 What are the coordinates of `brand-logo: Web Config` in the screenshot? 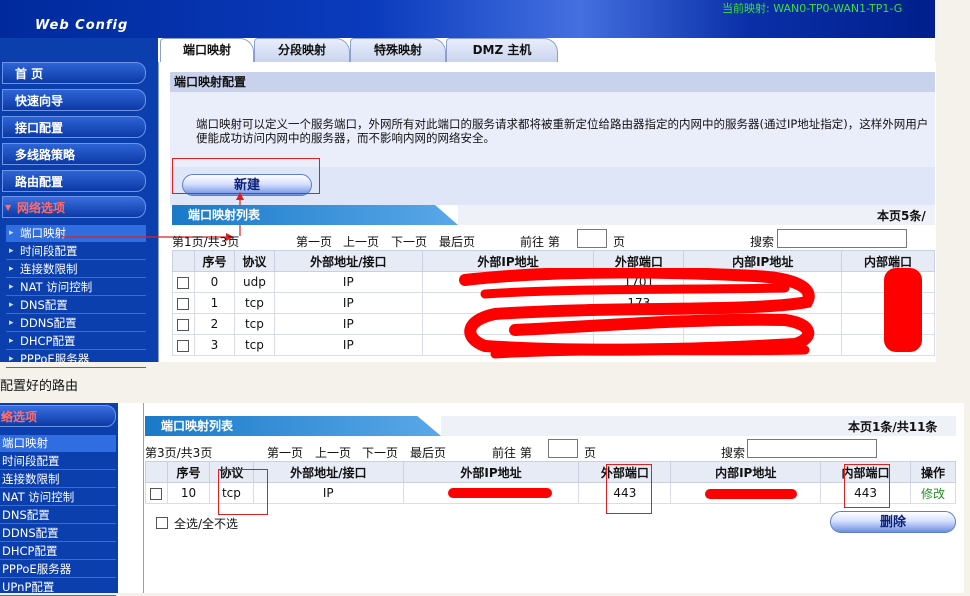 It's located at (82, 25).